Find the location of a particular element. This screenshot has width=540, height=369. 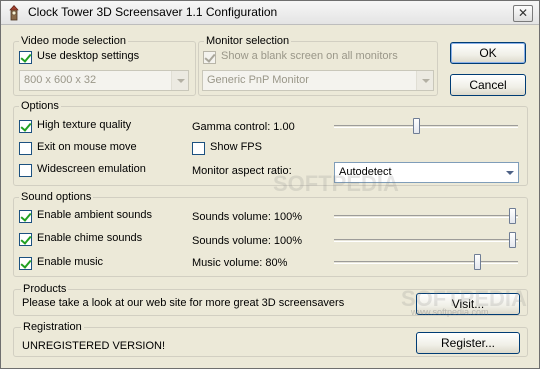

high-texture-checkbox: High texture quality is located at coordinates (94, 127).